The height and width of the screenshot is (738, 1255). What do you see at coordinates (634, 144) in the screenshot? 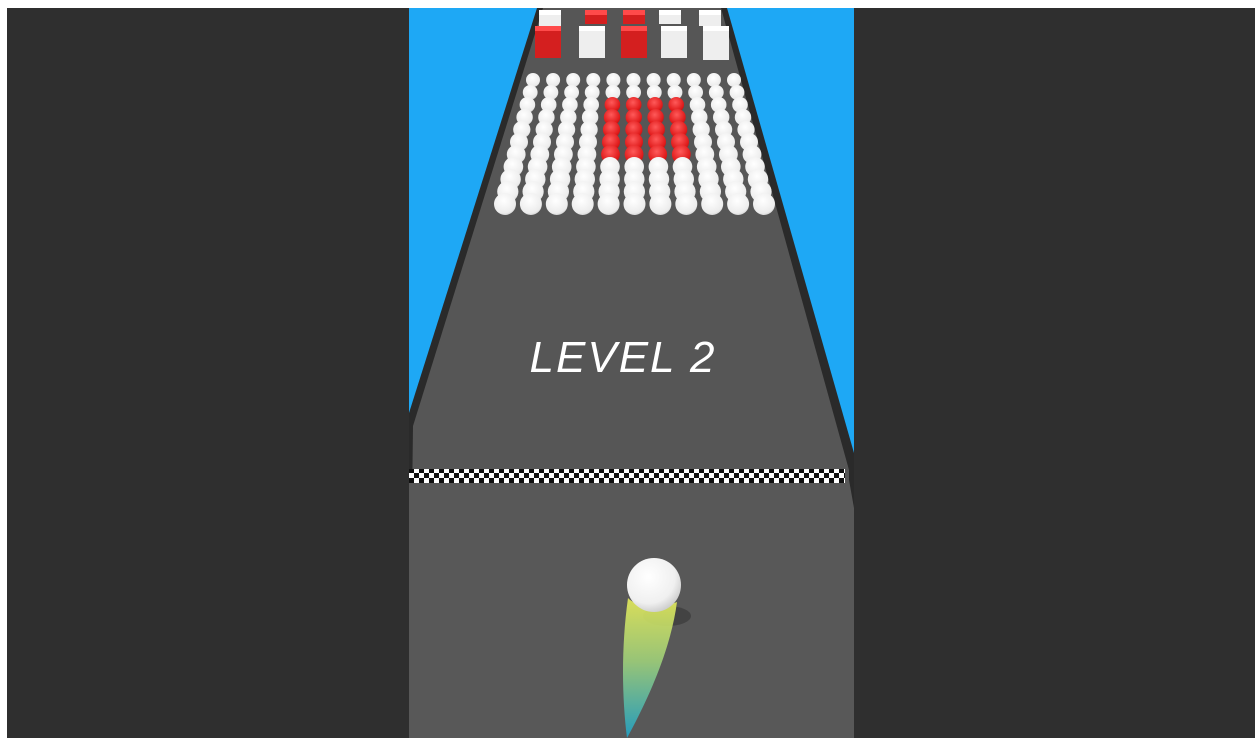
I see `ball-grid` at bounding box center [634, 144].